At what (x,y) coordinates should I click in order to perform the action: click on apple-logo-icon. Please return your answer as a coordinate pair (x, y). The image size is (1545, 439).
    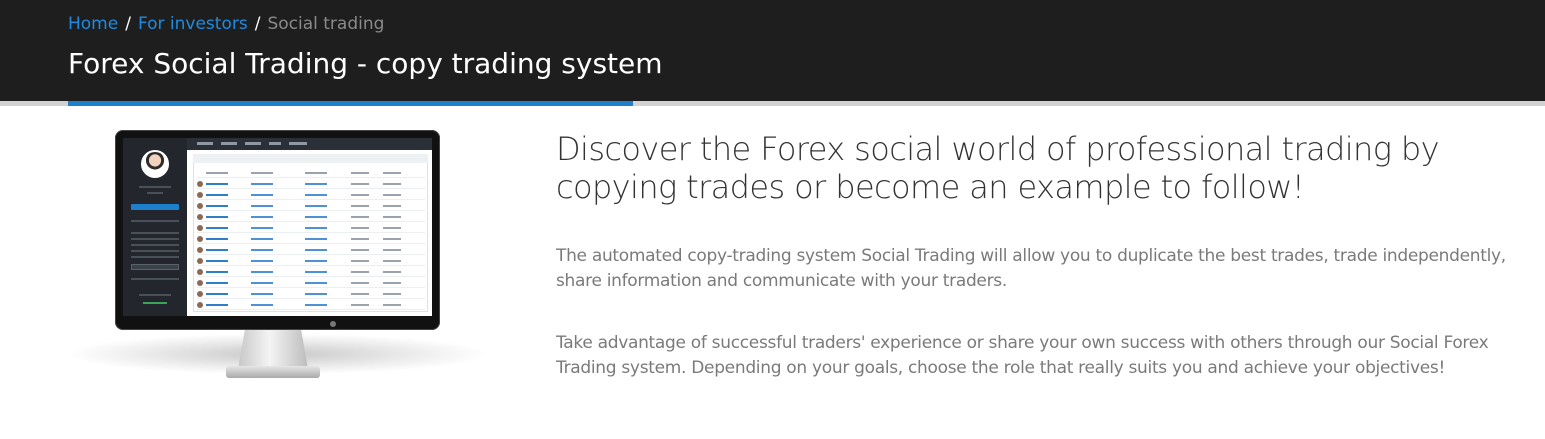
    Looking at the image, I should click on (333, 324).